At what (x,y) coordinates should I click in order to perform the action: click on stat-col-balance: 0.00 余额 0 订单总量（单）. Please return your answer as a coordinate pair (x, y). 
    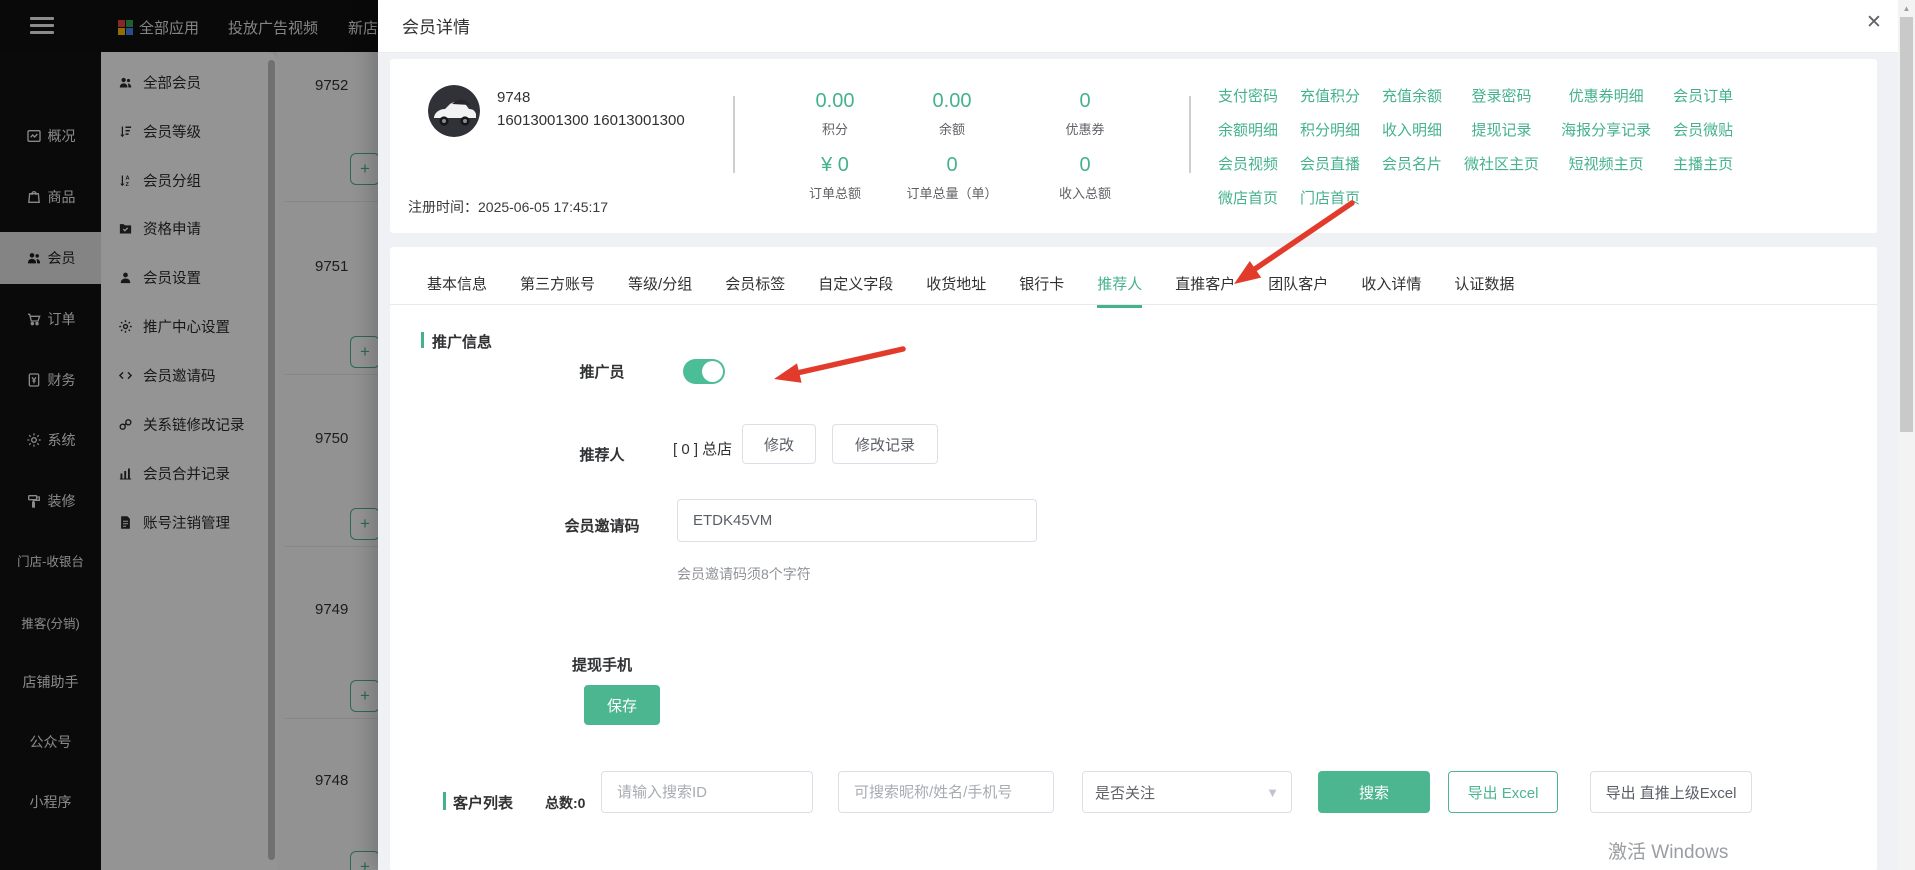
    Looking at the image, I should click on (952, 145).